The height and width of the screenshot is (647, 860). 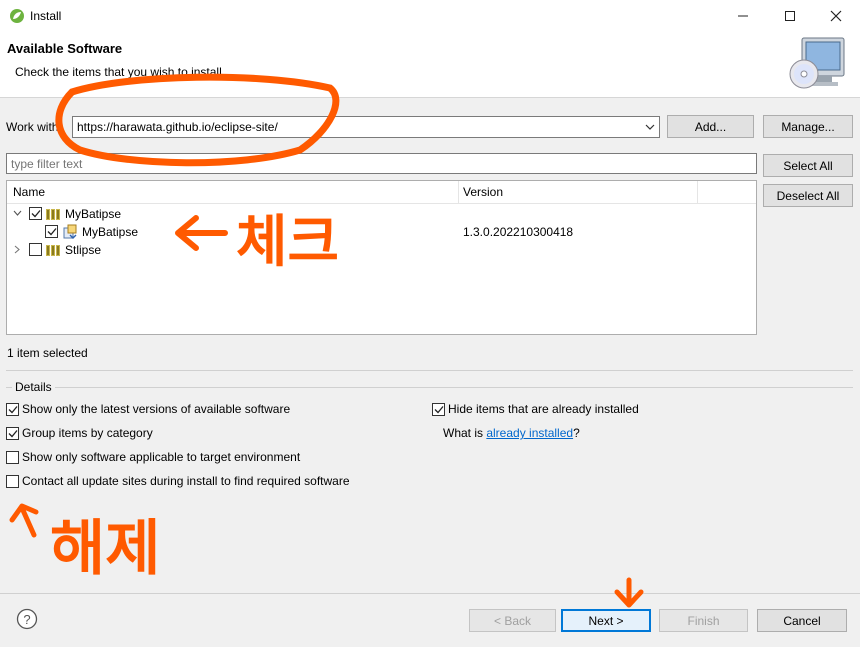 I want to click on details-label: Details, so click(x=33, y=387).